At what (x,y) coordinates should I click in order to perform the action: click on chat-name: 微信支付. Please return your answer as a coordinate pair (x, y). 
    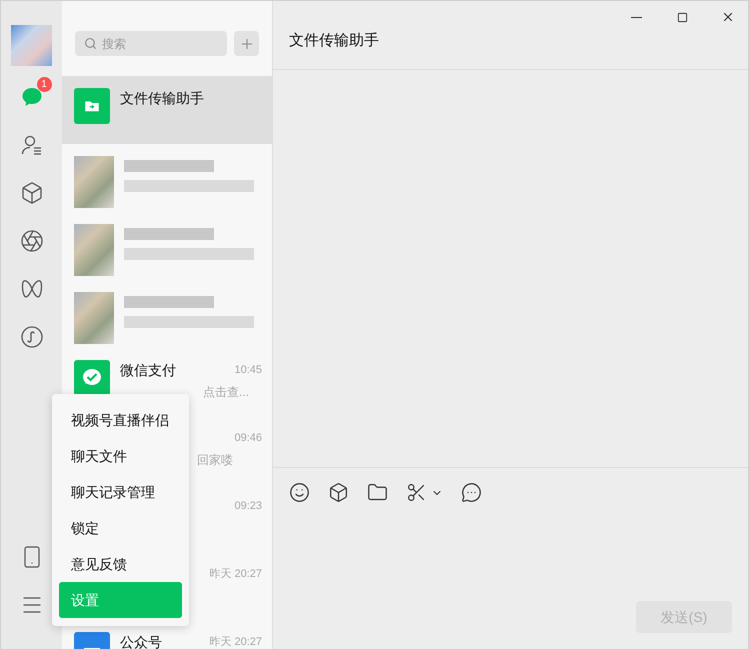
    Looking at the image, I should click on (148, 370).